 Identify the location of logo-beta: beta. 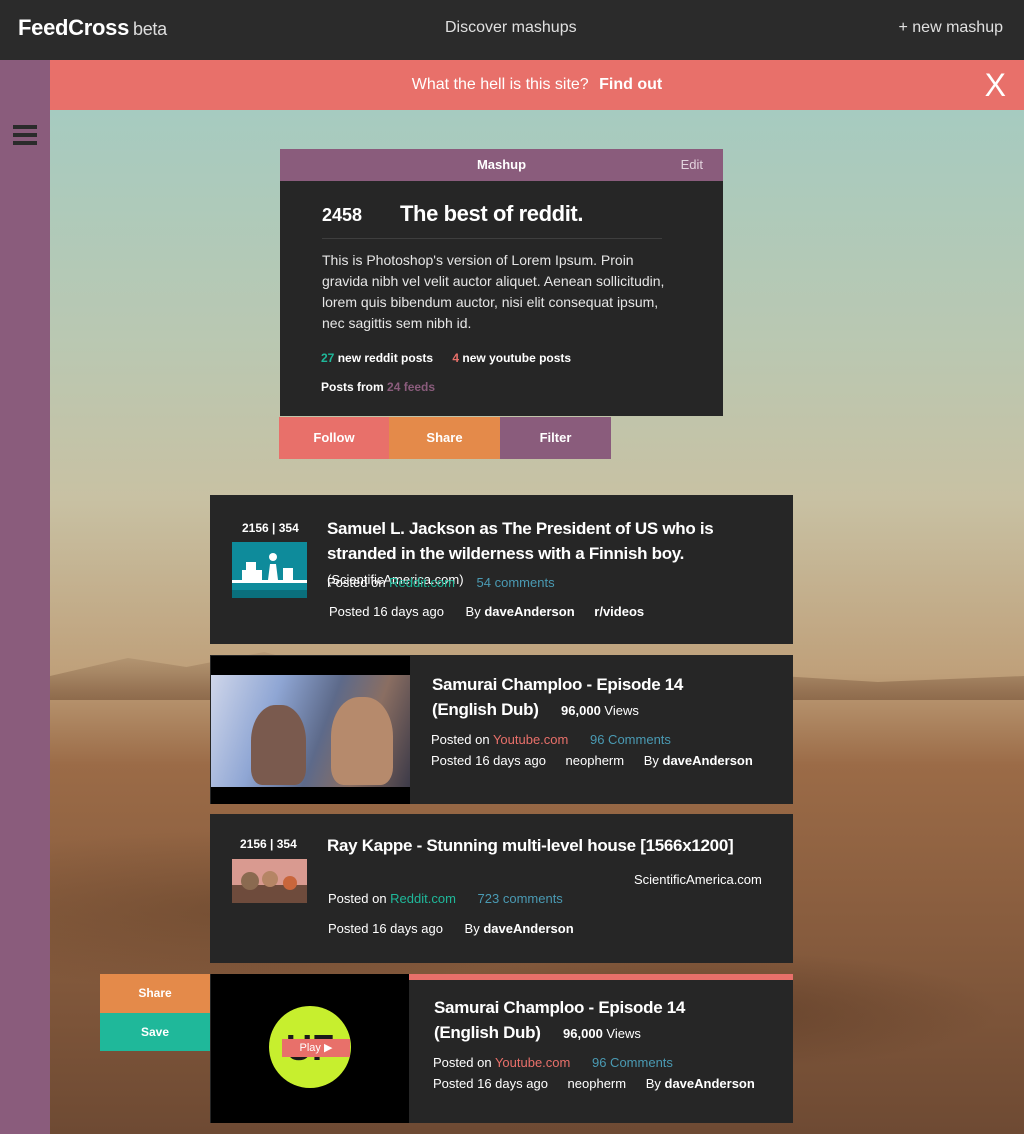
(150, 29).